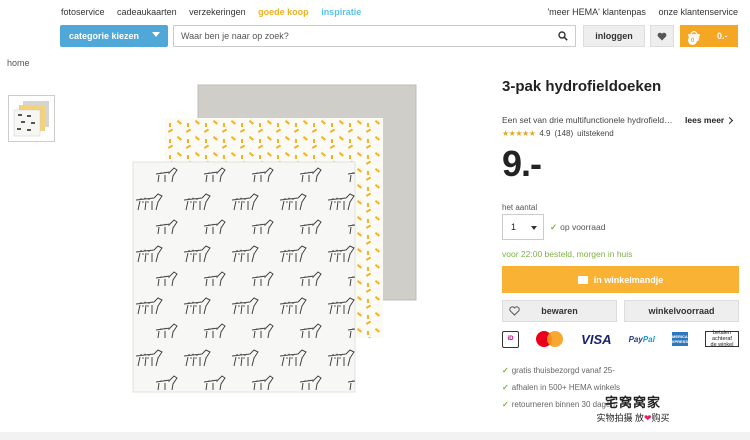  I want to click on pay-later-icon: betalen achteraf de winkel, so click(721, 339).